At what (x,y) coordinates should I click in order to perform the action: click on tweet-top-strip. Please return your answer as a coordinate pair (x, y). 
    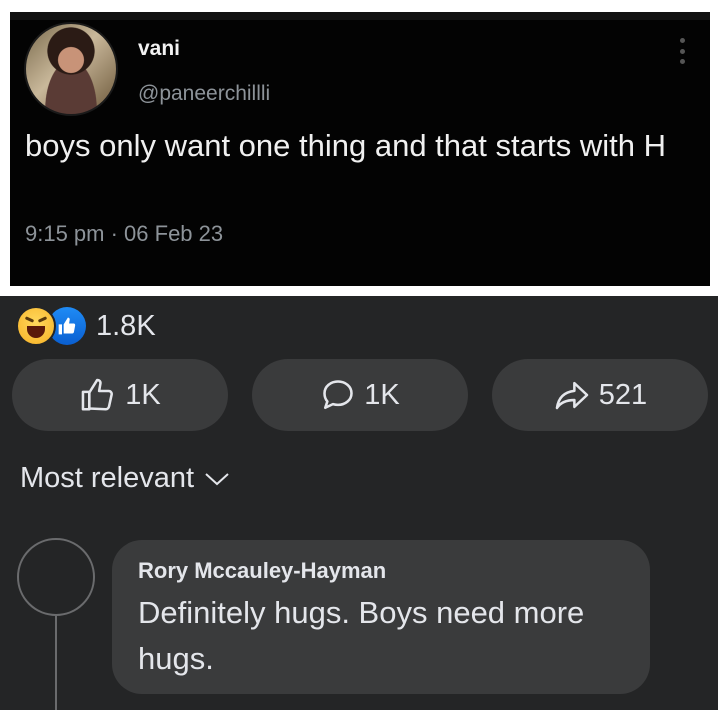
    Looking at the image, I should click on (360, 16).